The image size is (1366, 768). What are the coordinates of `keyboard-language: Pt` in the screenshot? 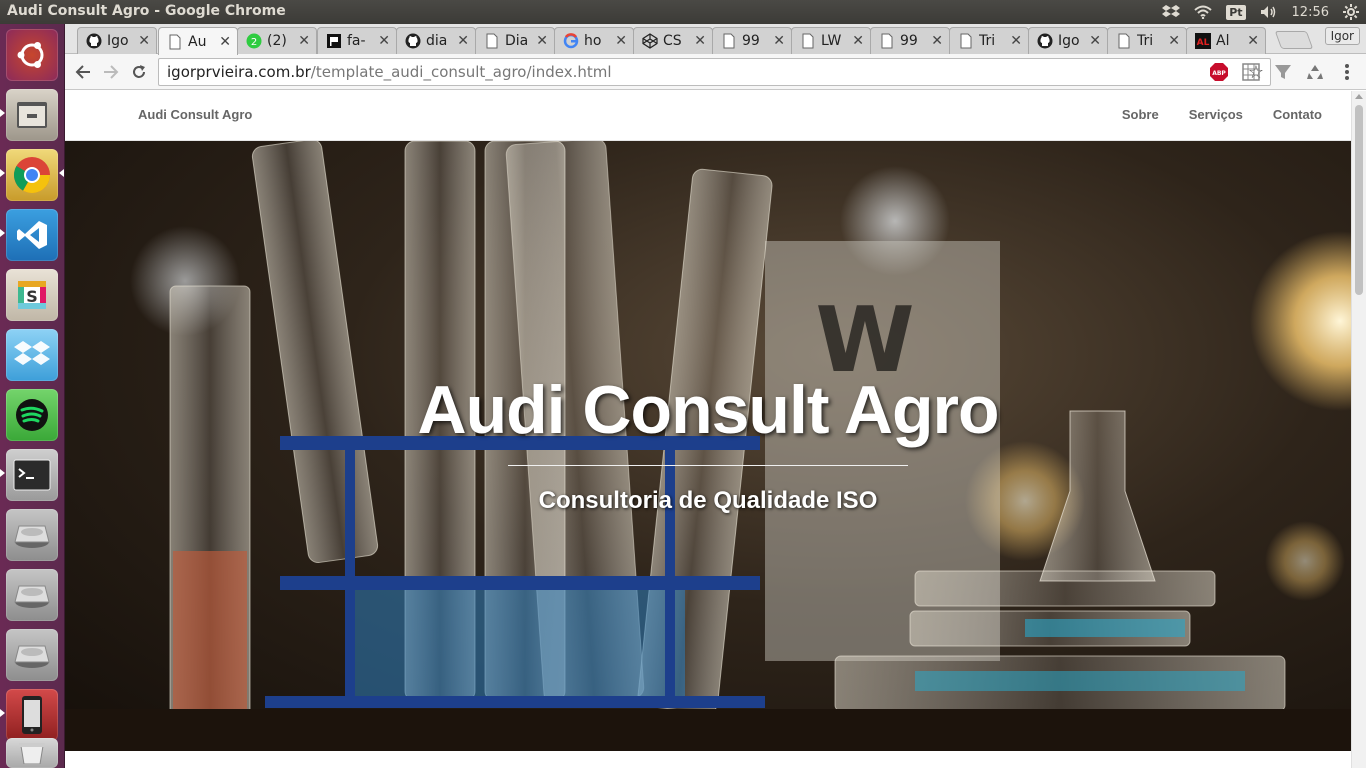 It's located at (1235, 12).